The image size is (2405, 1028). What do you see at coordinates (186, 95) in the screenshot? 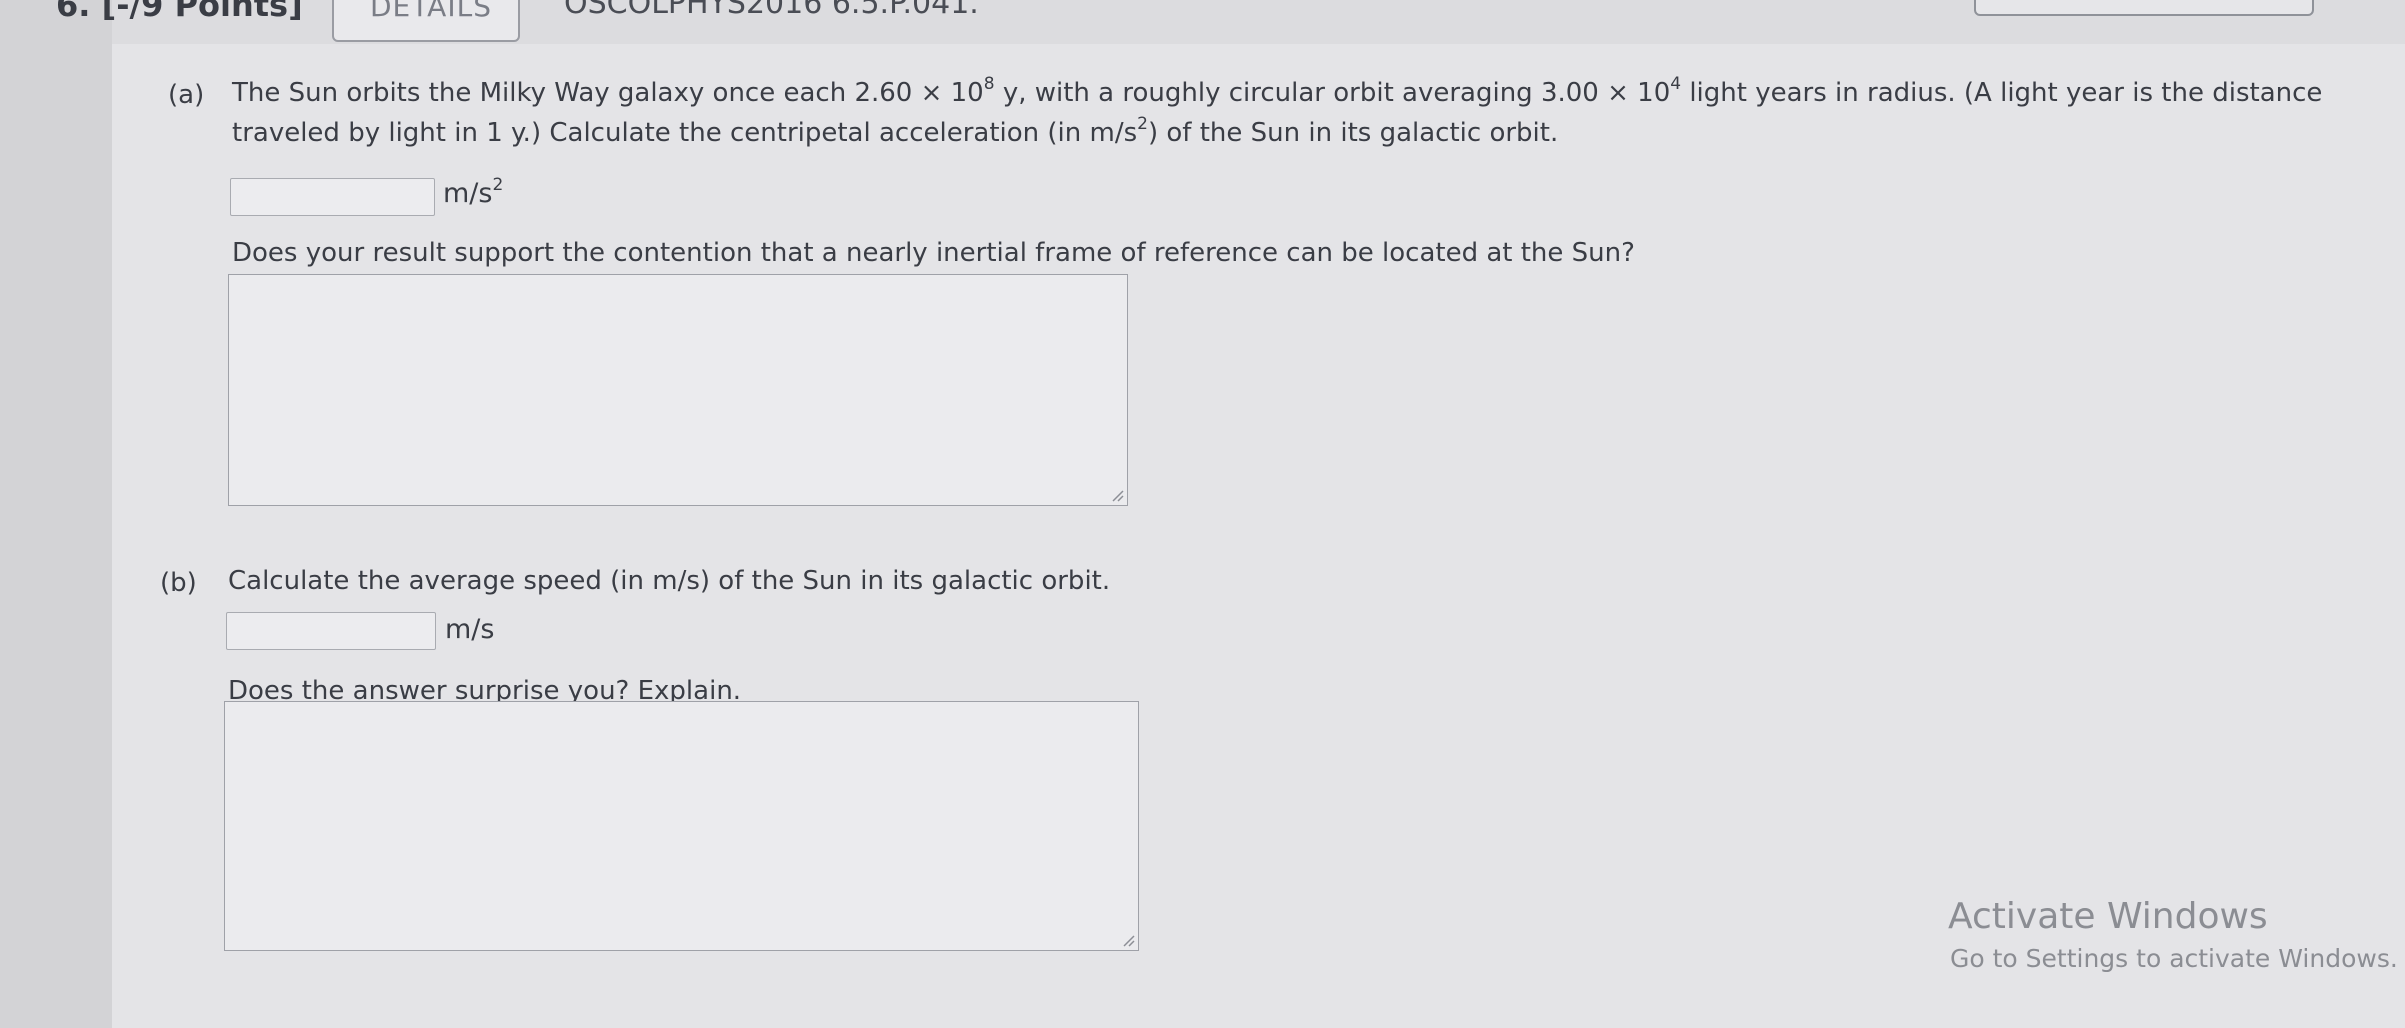
I see `part-a-label: (a)` at bounding box center [186, 95].